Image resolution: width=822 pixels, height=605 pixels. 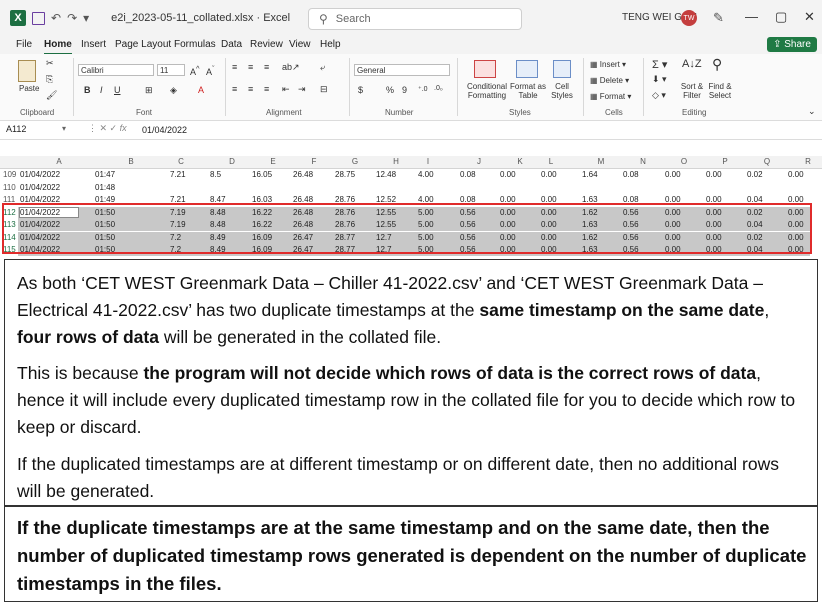 What do you see at coordinates (250, 89) in the screenshot?
I see `align-center-icon: ≡` at bounding box center [250, 89].